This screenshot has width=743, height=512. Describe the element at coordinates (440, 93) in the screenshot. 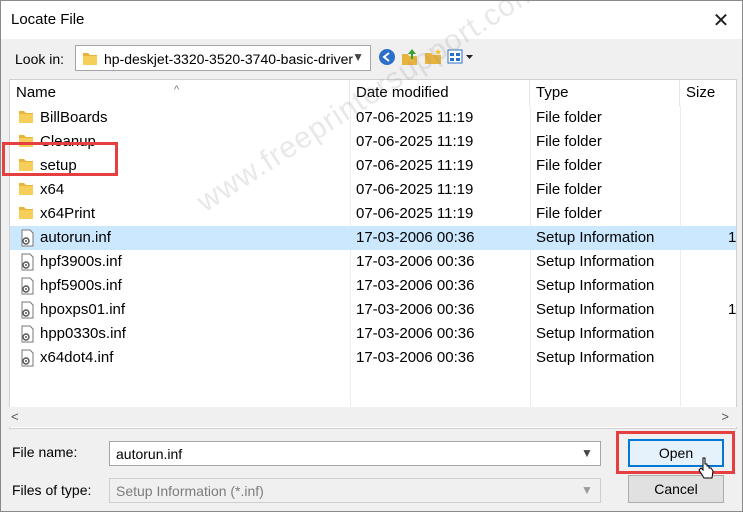

I see `column-header-date: Date modified` at that location.